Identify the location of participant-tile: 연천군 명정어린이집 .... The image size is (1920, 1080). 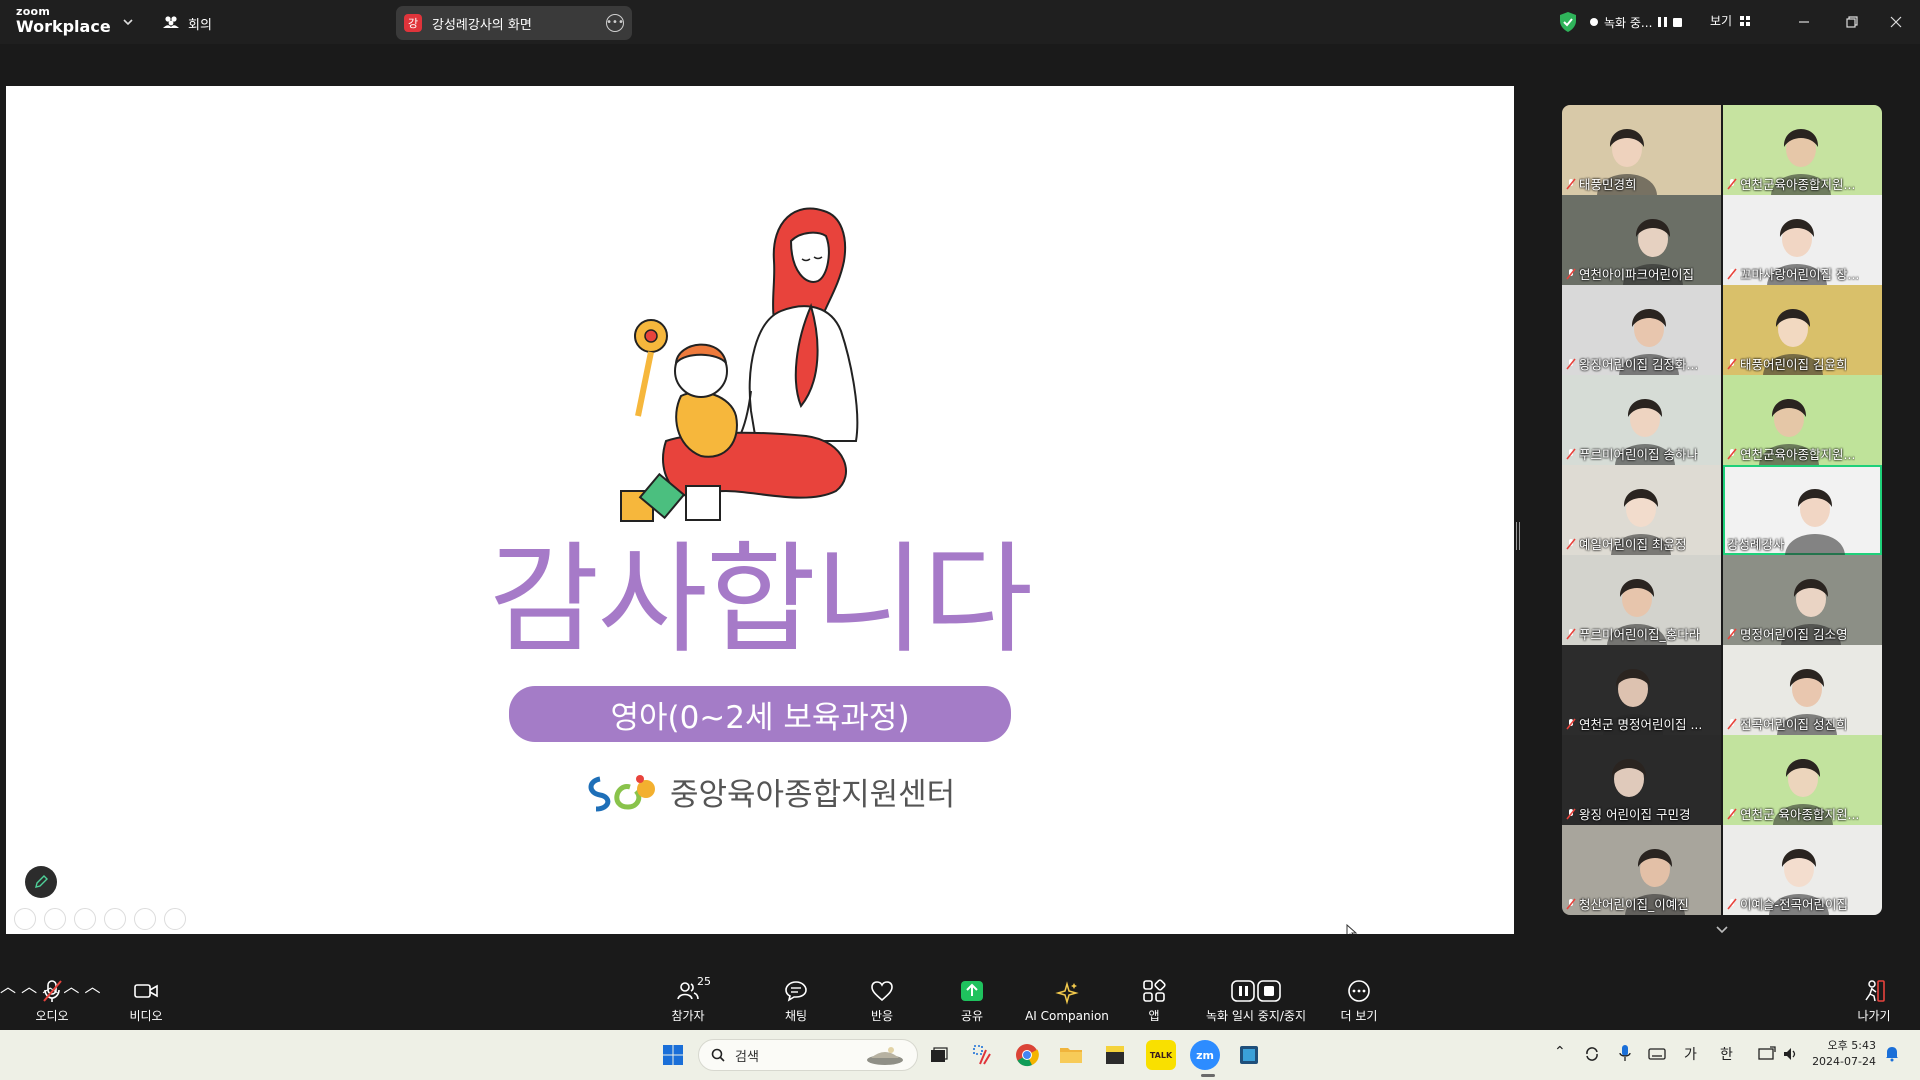
(1641, 690).